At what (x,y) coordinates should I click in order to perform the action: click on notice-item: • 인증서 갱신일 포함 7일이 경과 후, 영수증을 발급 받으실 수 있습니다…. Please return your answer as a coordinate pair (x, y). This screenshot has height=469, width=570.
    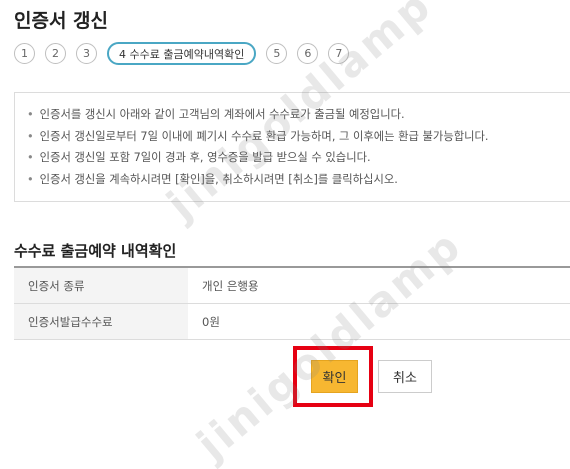
    Looking at the image, I should click on (199, 157).